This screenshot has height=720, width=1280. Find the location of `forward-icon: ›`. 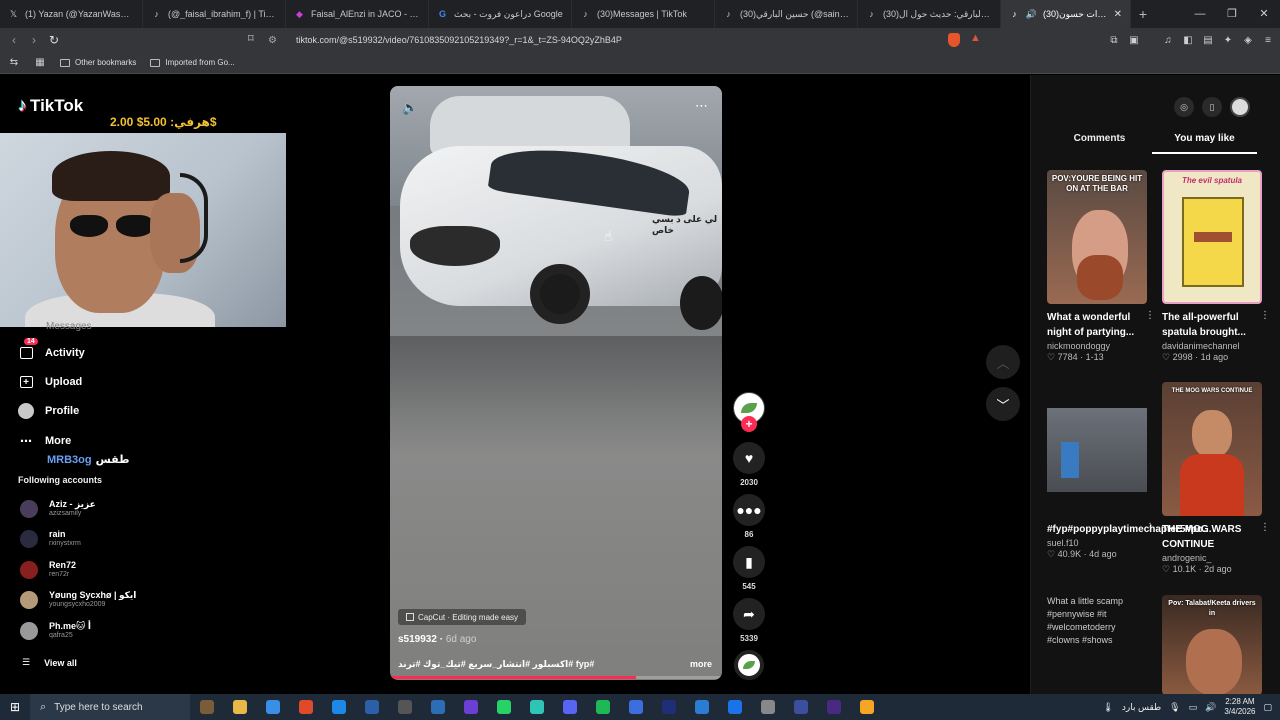

forward-icon: › is located at coordinates (34, 40).